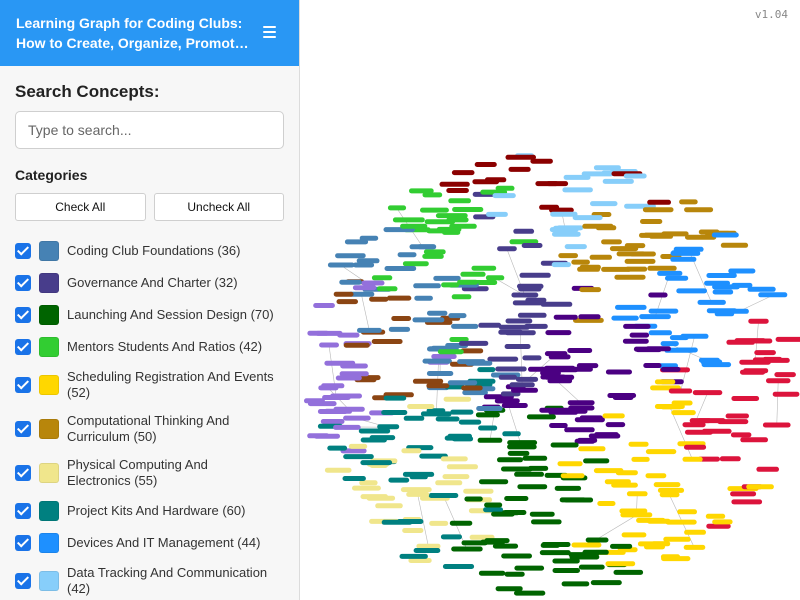 This screenshot has width=800, height=600. Describe the element at coordinates (149, 130) in the screenshot. I see `search-input` at that location.